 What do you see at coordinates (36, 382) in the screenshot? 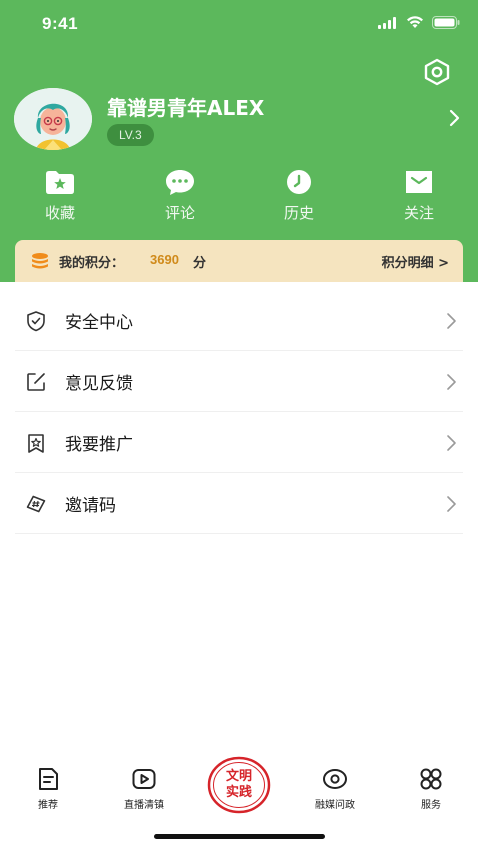
I see `feedback-edit-icon` at bounding box center [36, 382].